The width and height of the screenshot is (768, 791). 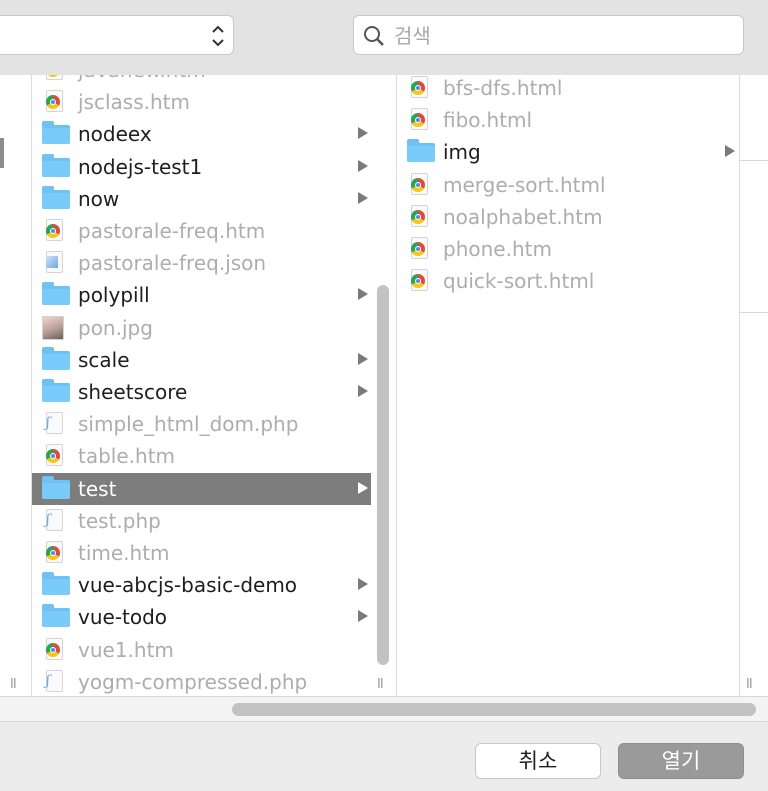 What do you see at coordinates (202, 650) in the screenshot?
I see `file-item: vue1.htm` at bounding box center [202, 650].